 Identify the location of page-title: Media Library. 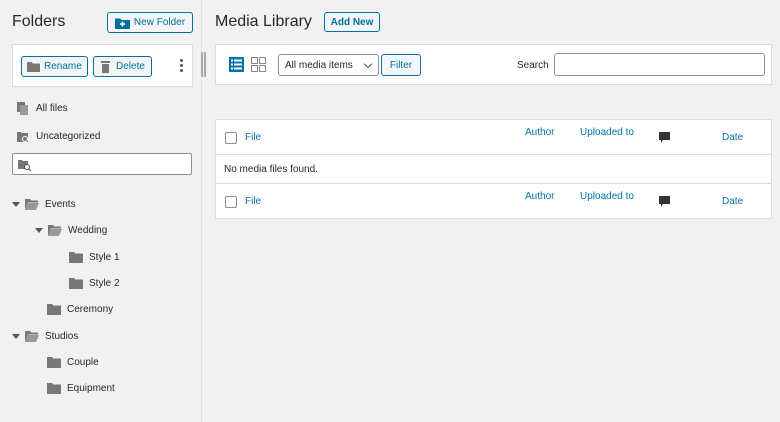
(263, 21).